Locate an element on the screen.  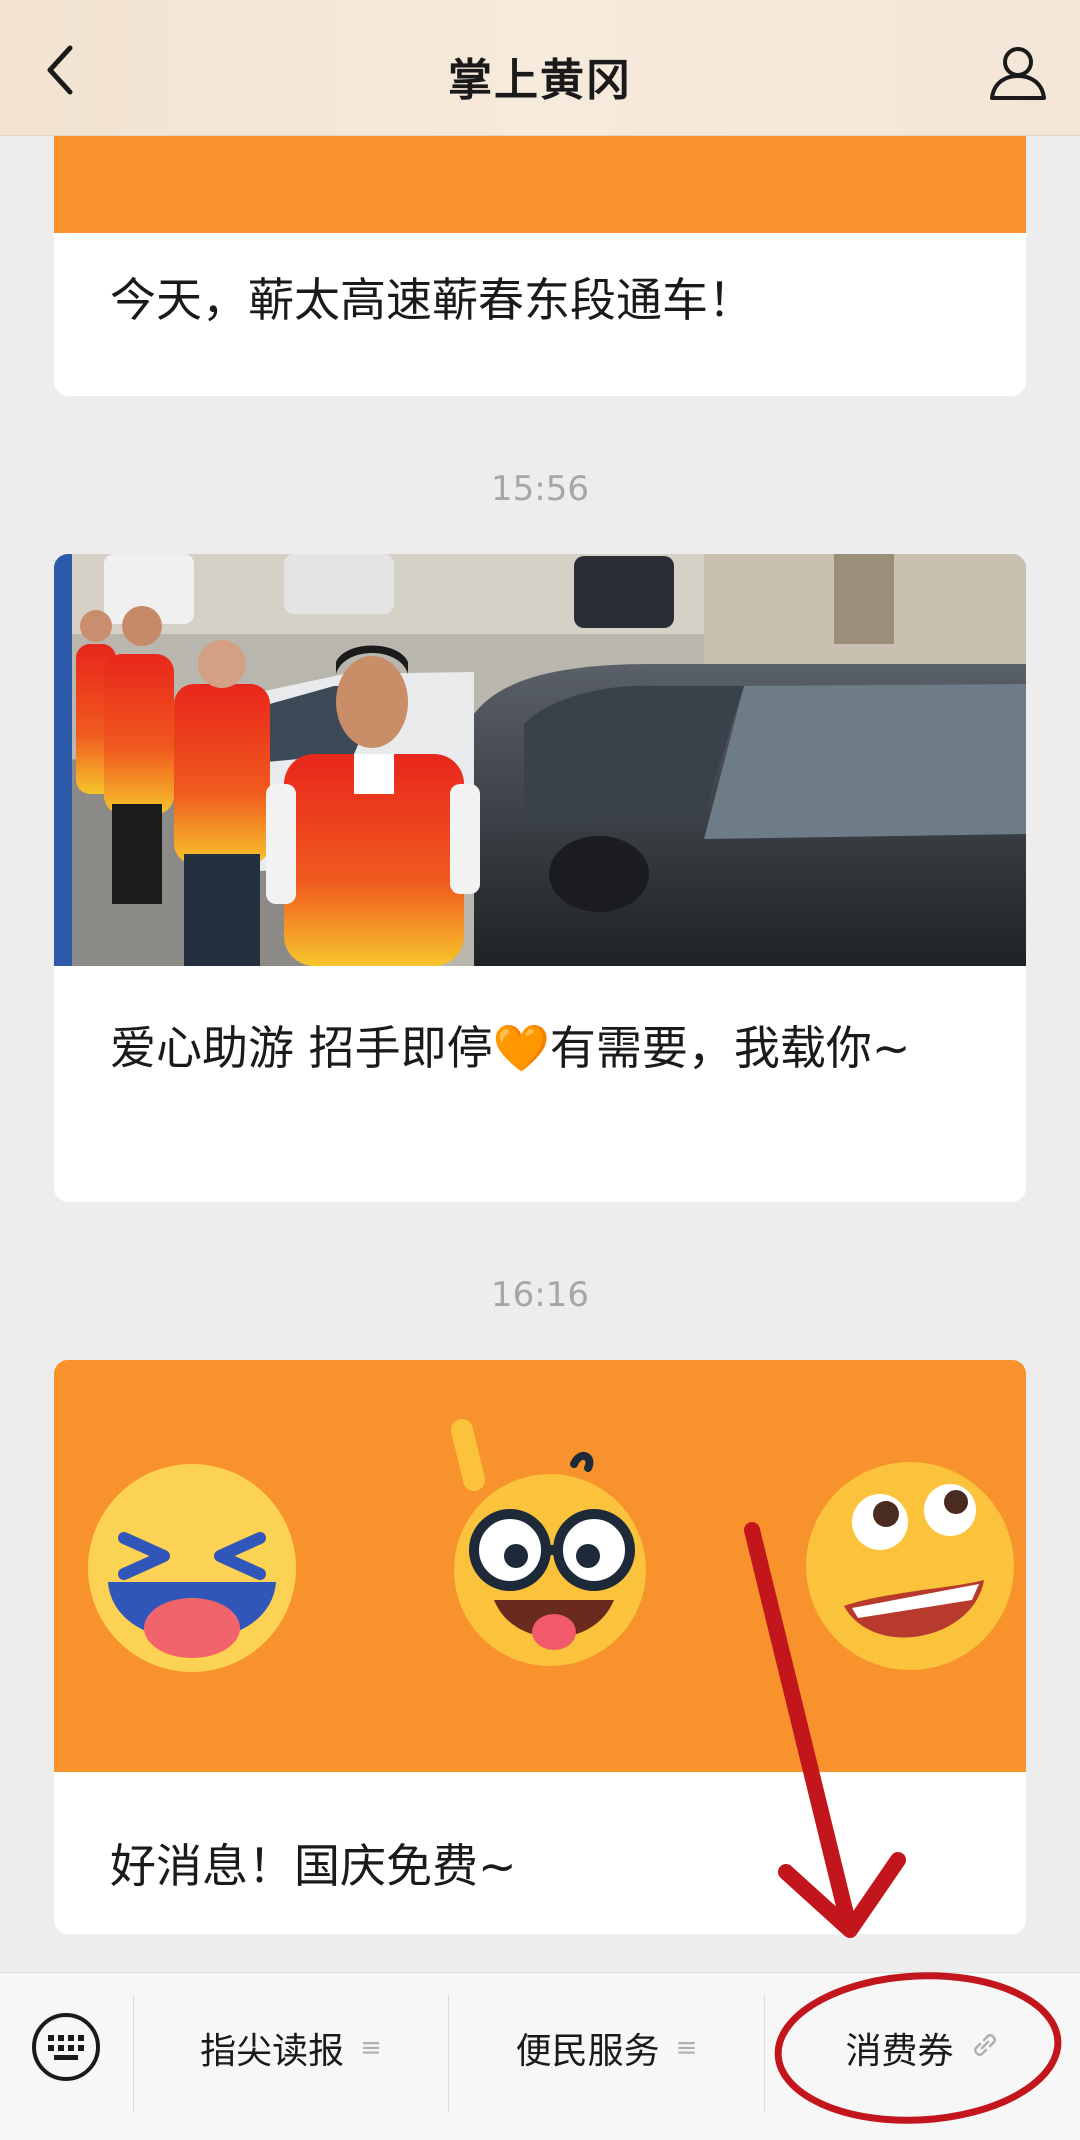
laughing-emoji-icon is located at coordinates (192, 1568).